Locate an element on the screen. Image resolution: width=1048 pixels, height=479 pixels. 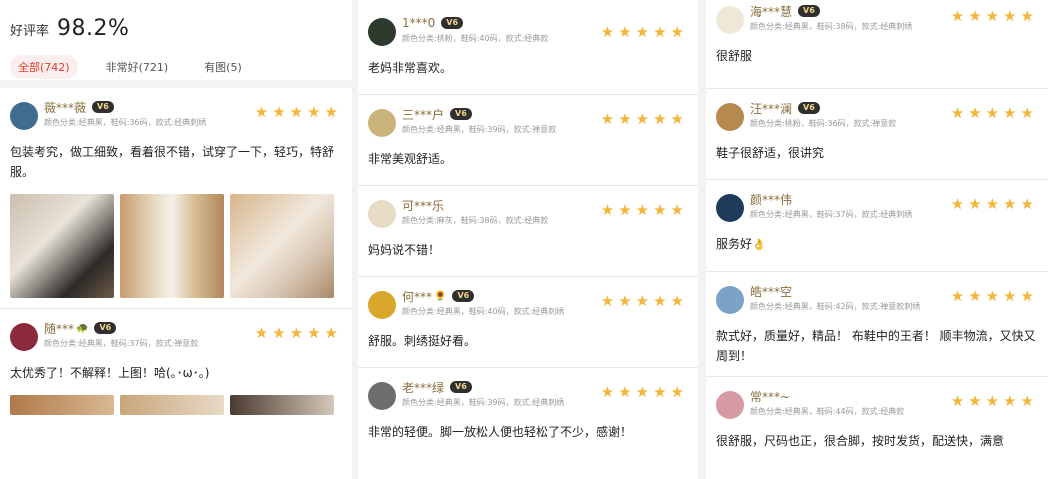
reviewer-name: 海***慧 is located at coordinates (771, 11).